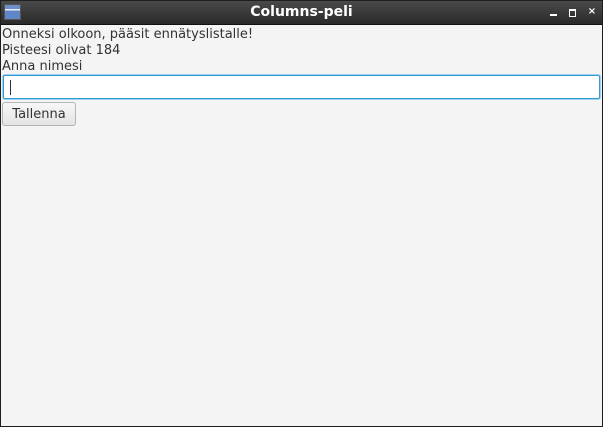 This screenshot has width=603, height=427. I want to click on close-icon: ×, so click(592, 12).